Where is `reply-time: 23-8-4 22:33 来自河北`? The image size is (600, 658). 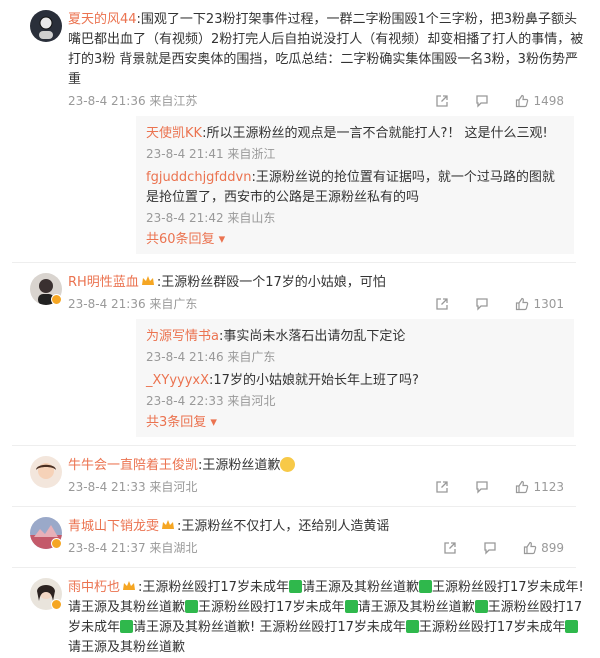 reply-time: 23-8-4 22:33 来自河北 is located at coordinates (211, 401).